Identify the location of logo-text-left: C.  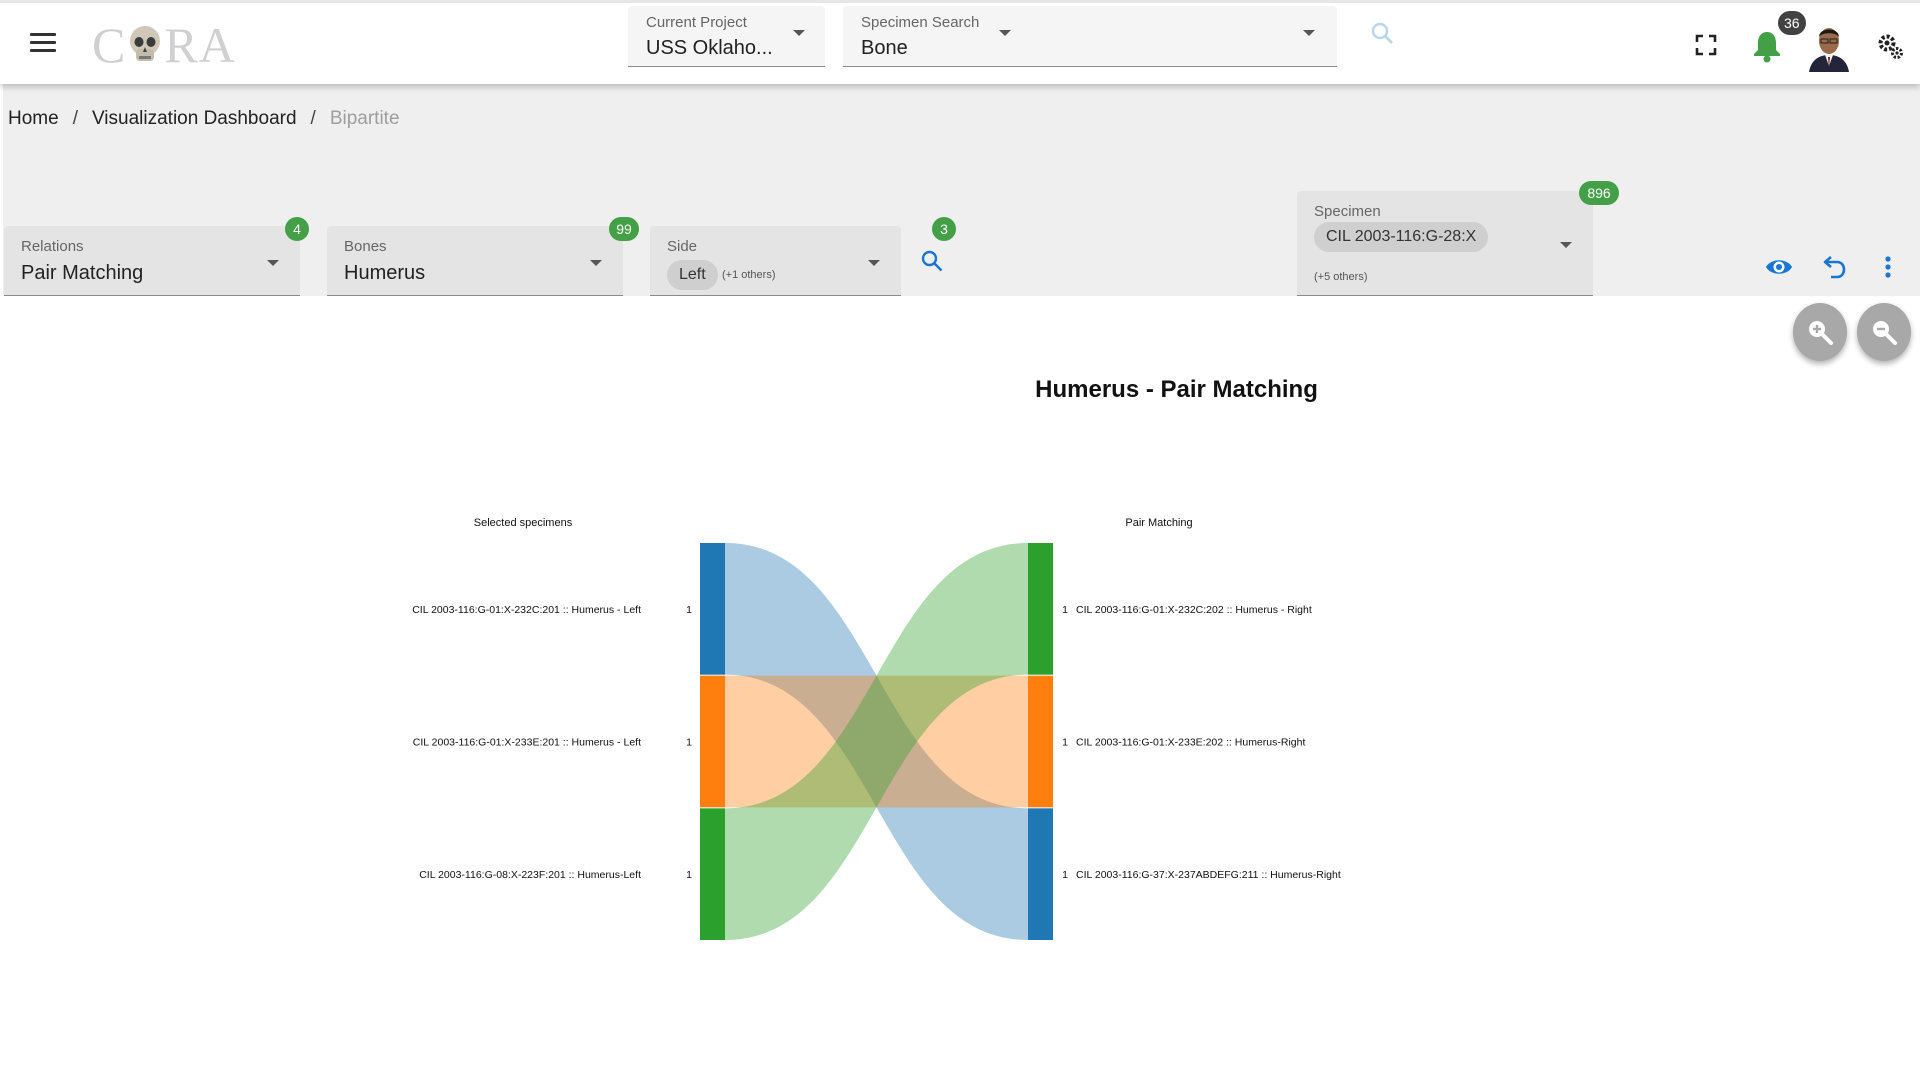
(109, 45).